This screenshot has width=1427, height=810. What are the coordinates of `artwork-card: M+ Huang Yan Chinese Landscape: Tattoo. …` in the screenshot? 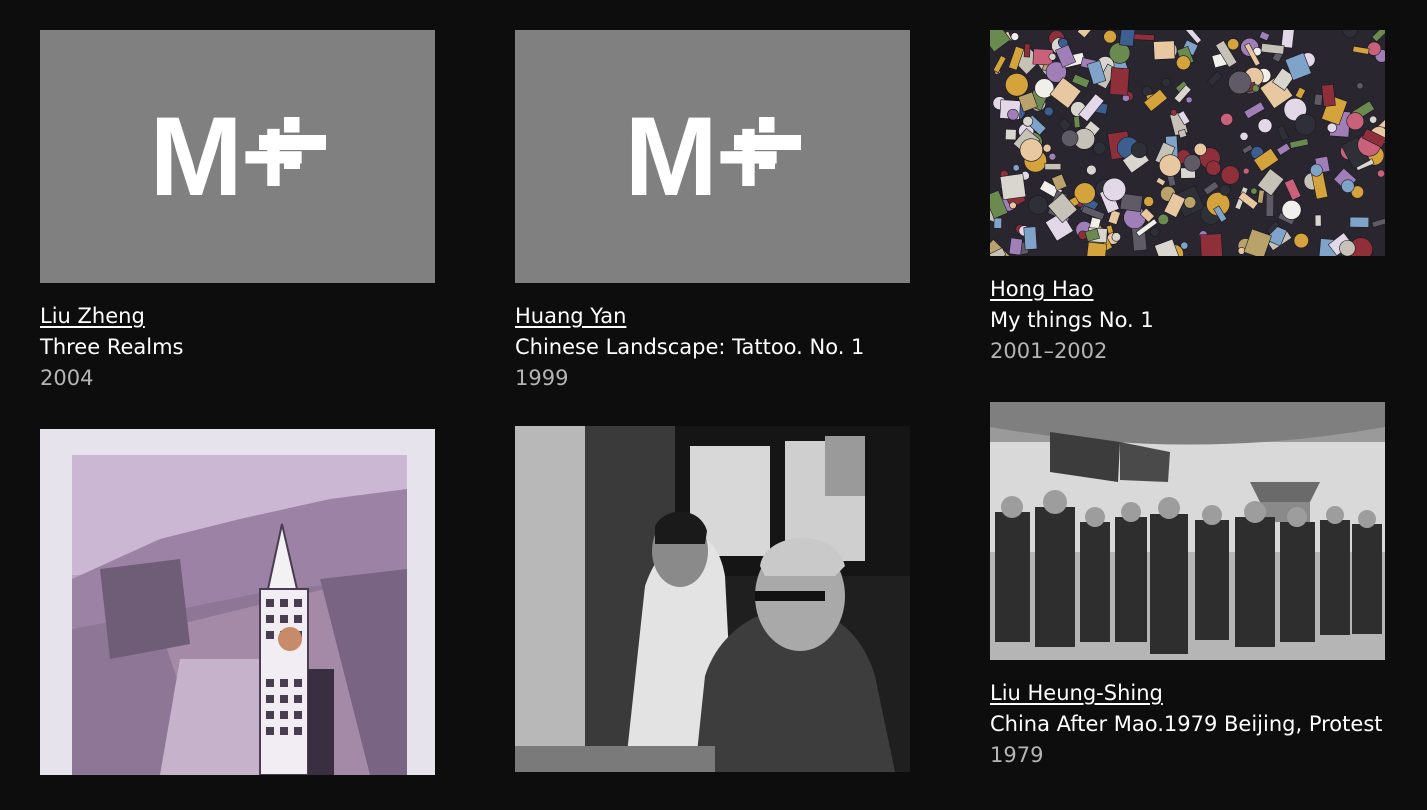 It's located at (712, 212).